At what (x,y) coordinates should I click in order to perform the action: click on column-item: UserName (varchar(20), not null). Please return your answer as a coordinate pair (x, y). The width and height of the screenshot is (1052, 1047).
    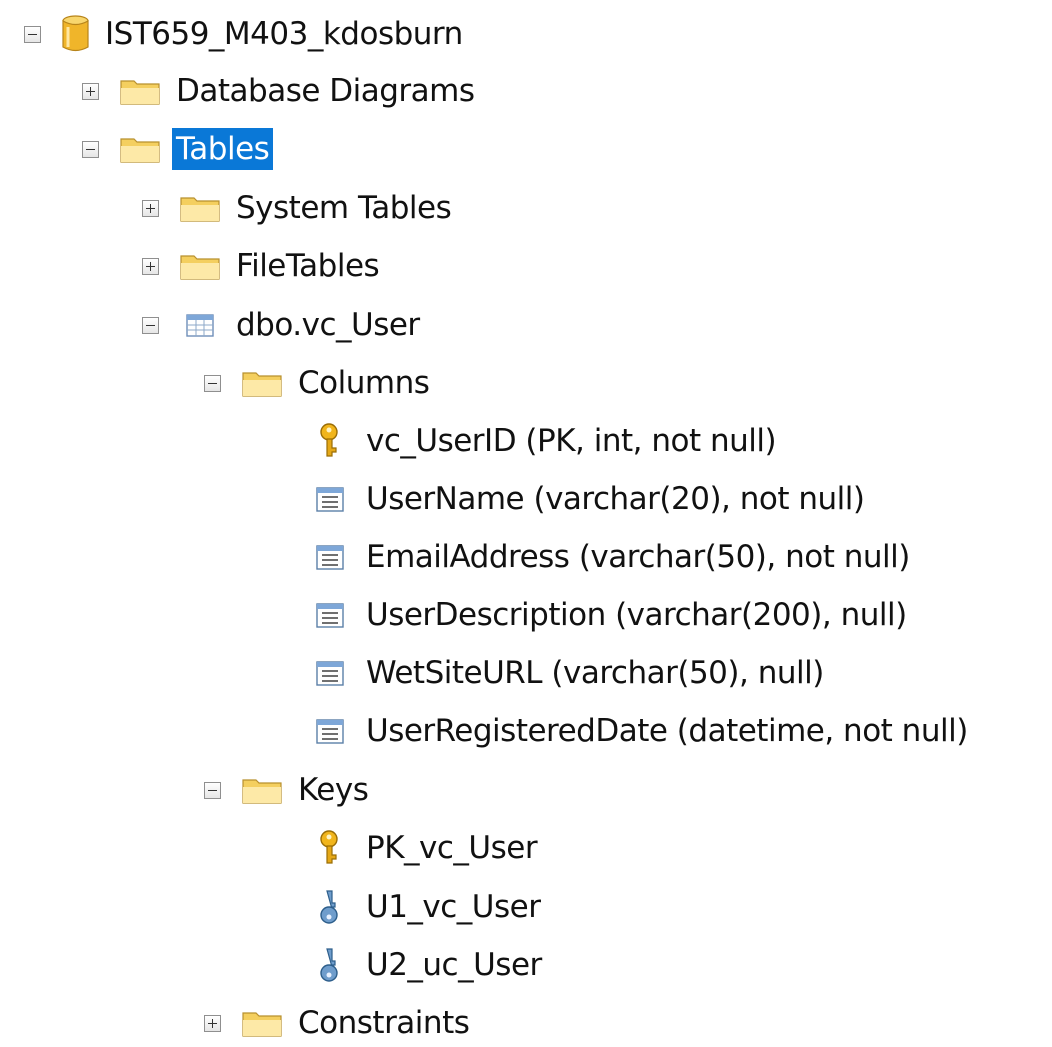
    Looking at the image, I should click on (588, 499).